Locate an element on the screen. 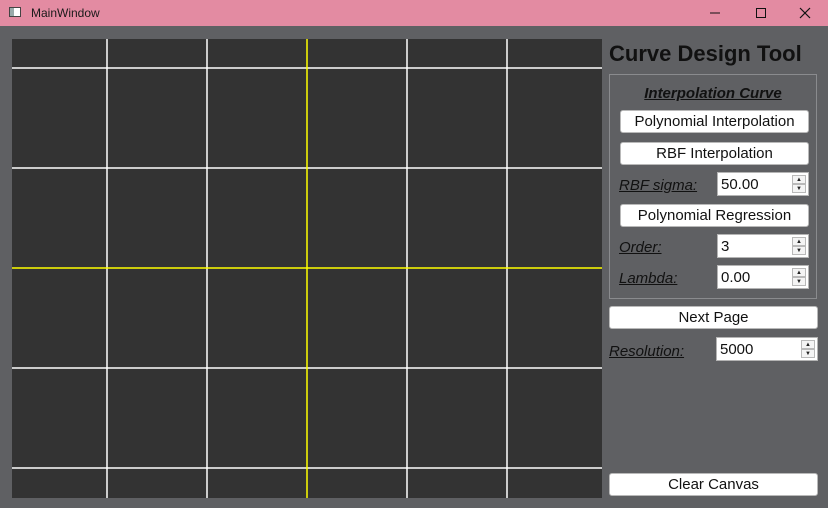 This screenshot has height=508, width=828. close-button is located at coordinates (805, 13).